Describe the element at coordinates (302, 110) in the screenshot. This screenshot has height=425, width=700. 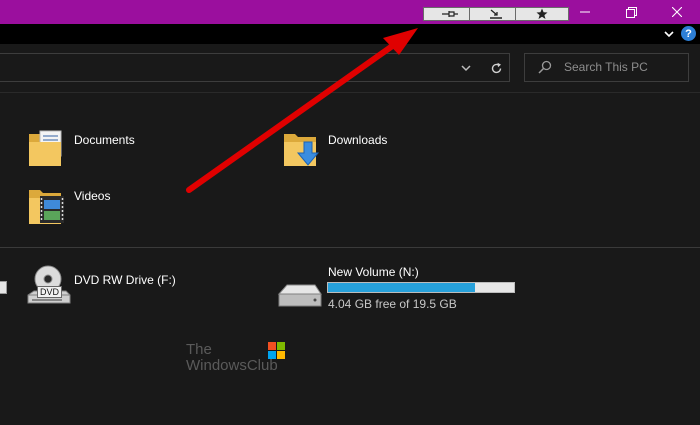
I see `annotation-arrow` at that location.